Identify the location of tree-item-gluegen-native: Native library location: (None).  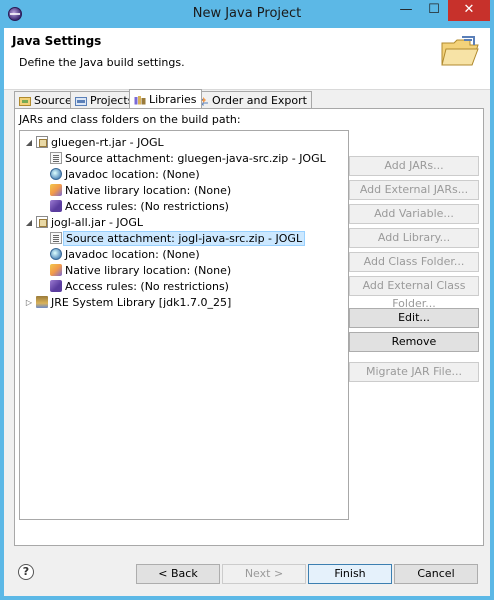
(140, 190).